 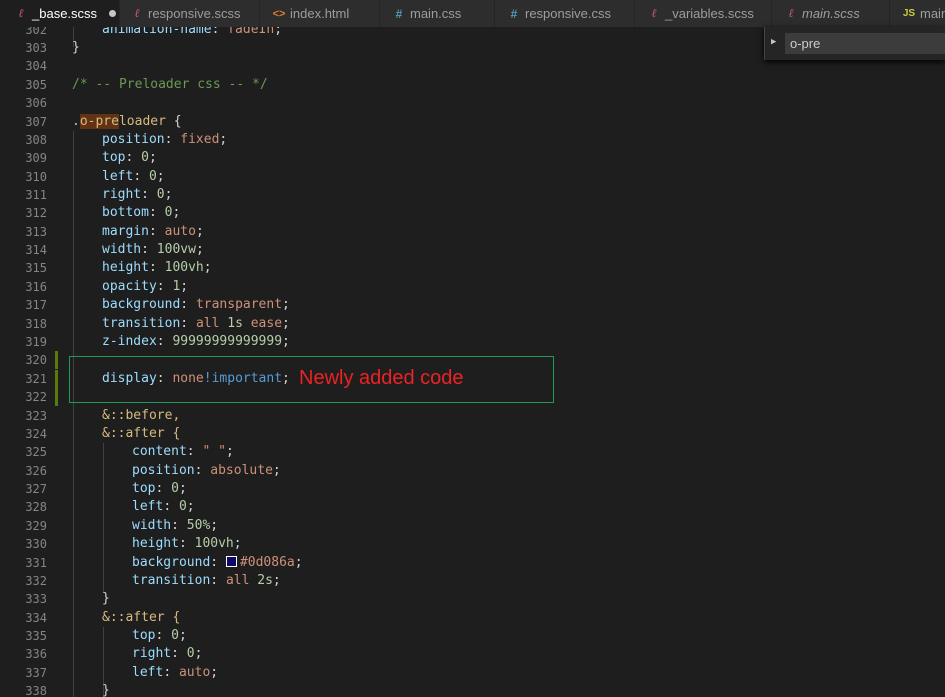 What do you see at coordinates (99, 121) in the screenshot?
I see `search-match-highlight: o-pre` at bounding box center [99, 121].